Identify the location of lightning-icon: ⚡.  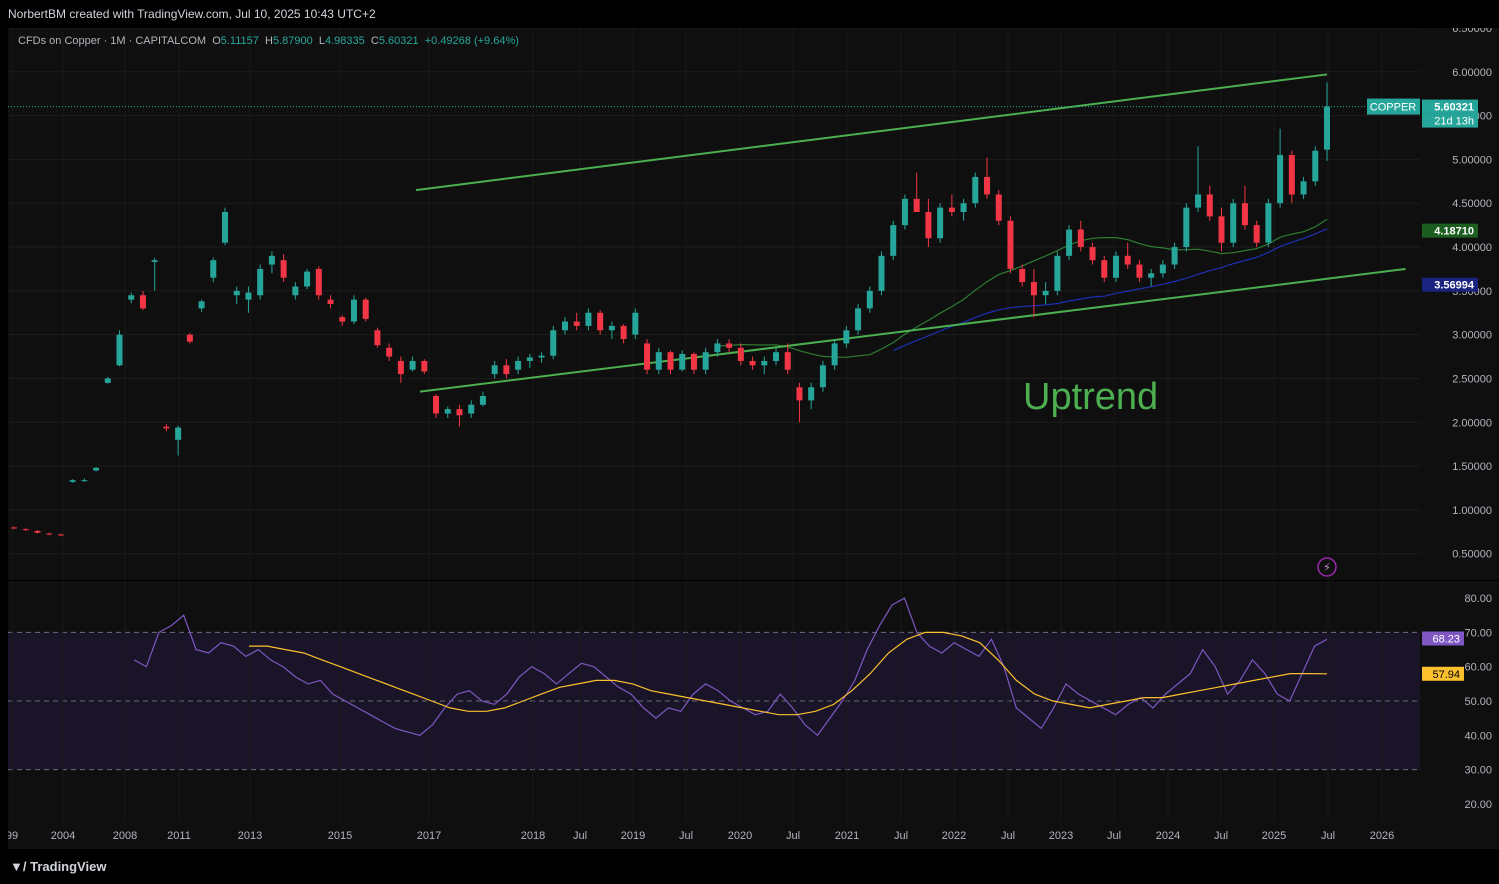
(1327, 567).